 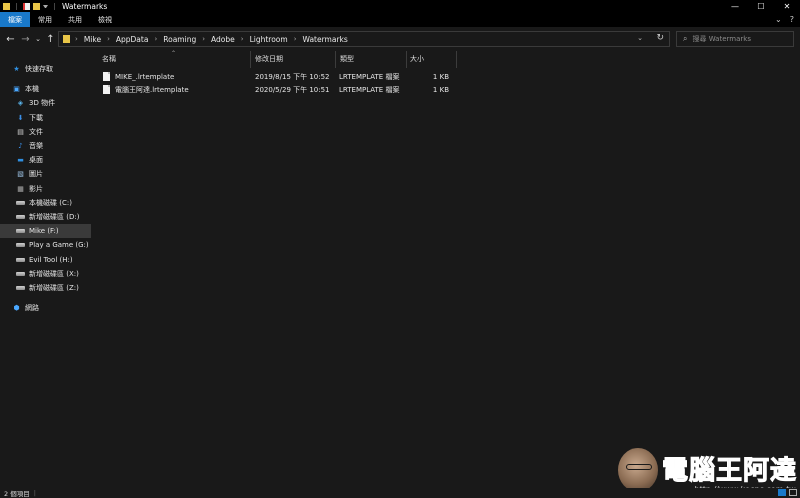 I want to click on title-bar: Watermarks — ☐ ✕, so click(x=400, y=6).